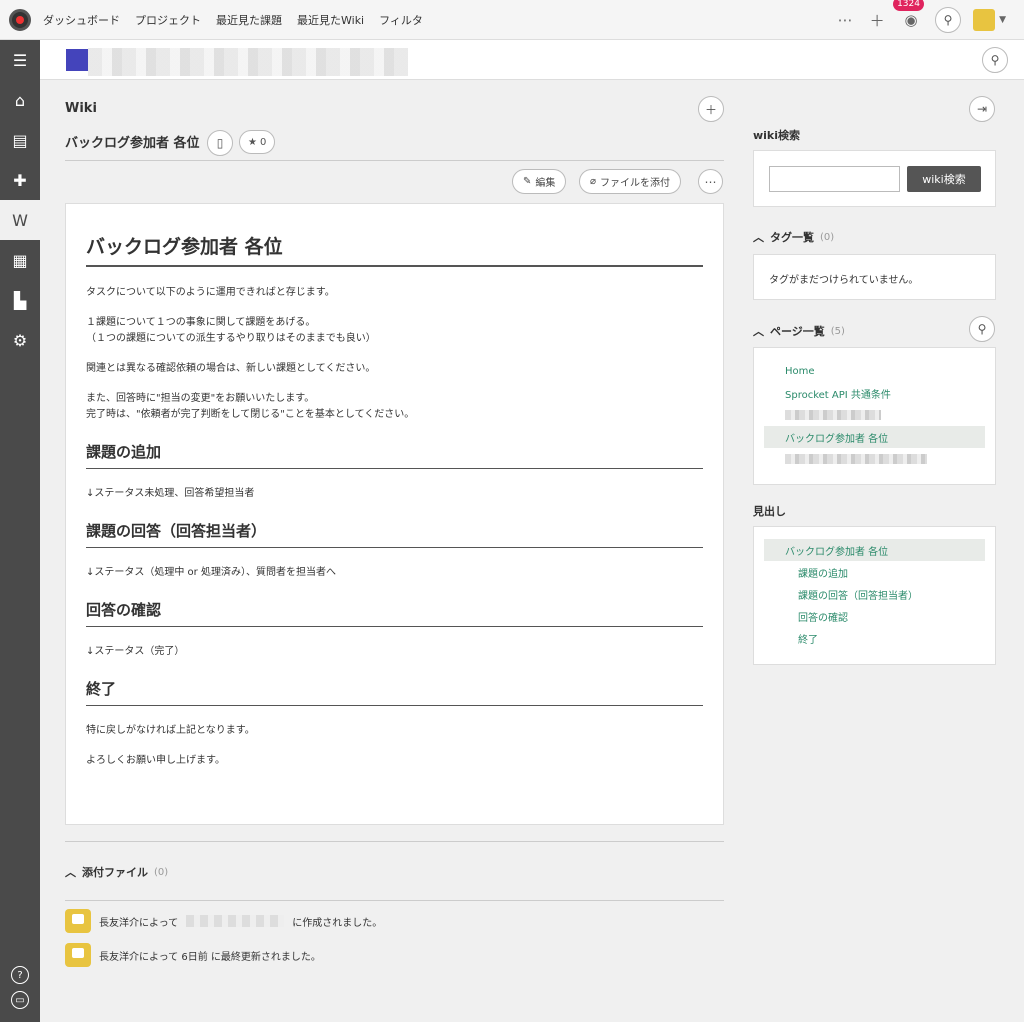  Describe the element at coordinates (201, 322) in the screenshot. I see `doc-line: １課題について１つの事象に関して課題をあげる。` at that location.